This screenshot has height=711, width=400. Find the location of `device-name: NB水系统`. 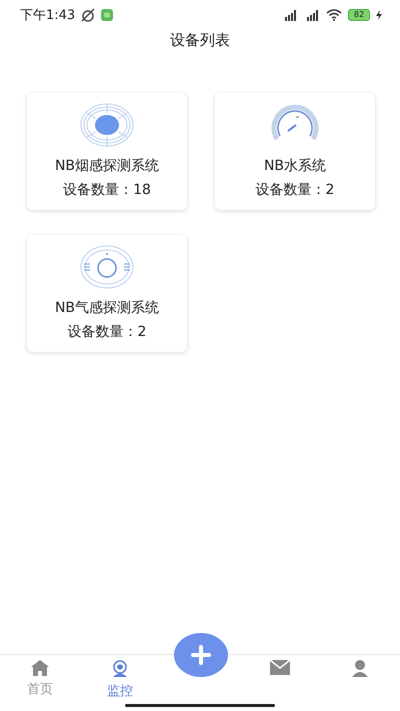

device-name: NB水系统 is located at coordinates (295, 166).